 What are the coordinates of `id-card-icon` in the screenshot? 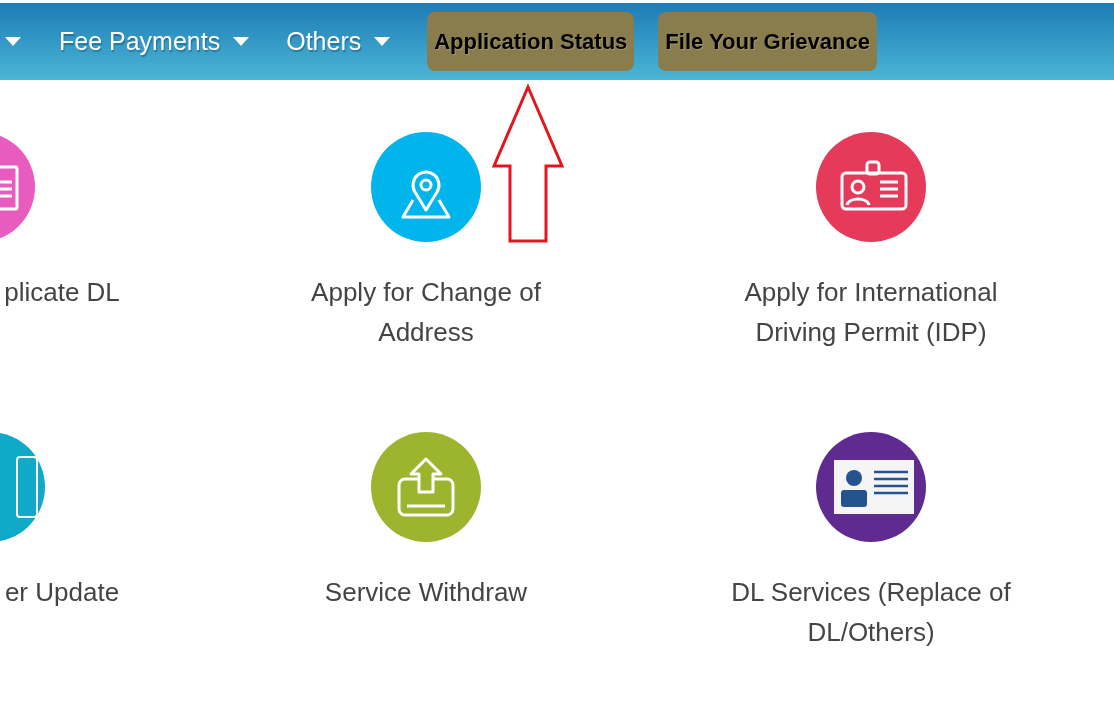 It's located at (871, 487).